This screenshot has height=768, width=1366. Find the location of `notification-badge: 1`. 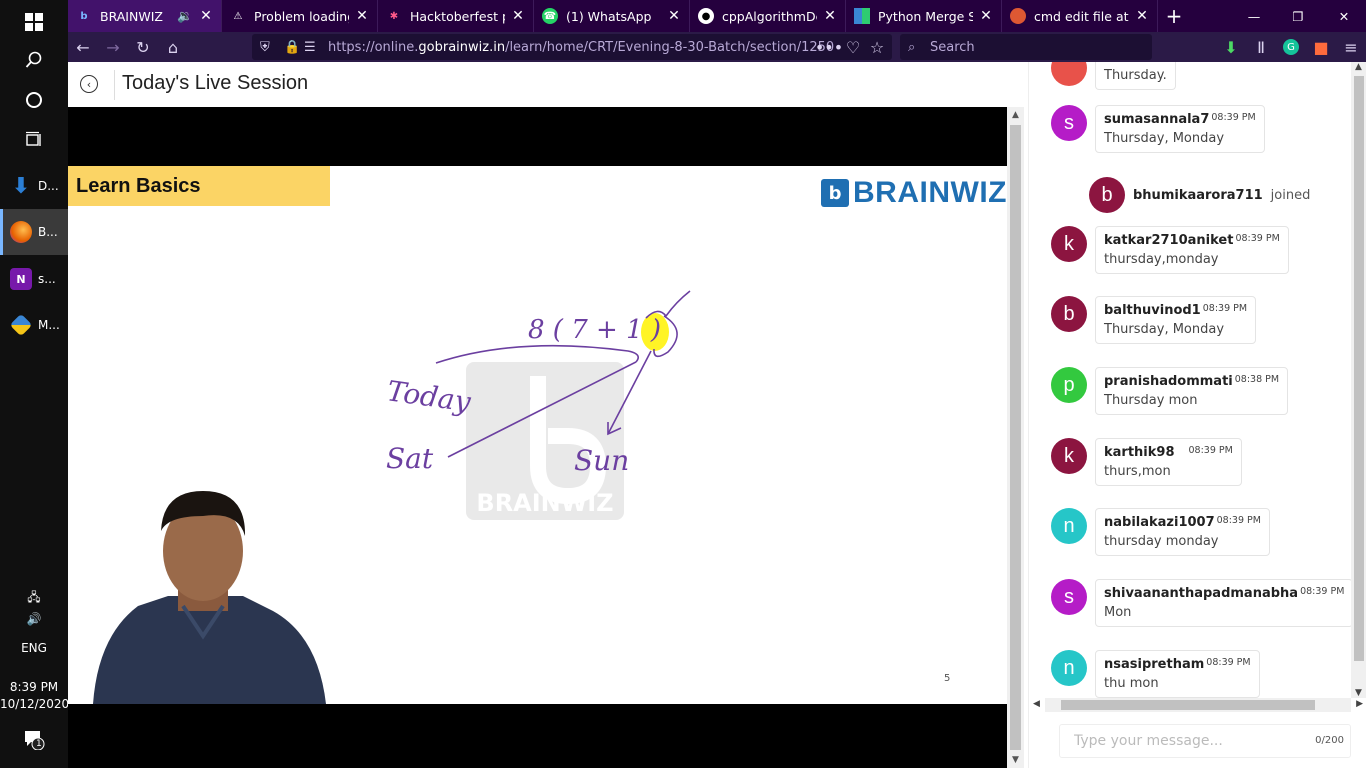

notification-badge: 1 is located at coordinates (39, 744).